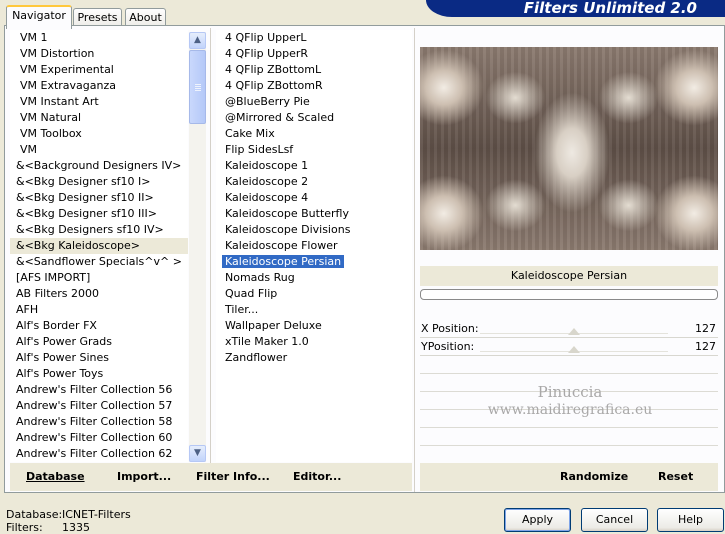 This screenshot has width=725, height=534. What do you see at coordinates (99, 438) in the screenshot?
I see `category-item: Andrew's Filter Collection 60` at bounding box center [99, 438].